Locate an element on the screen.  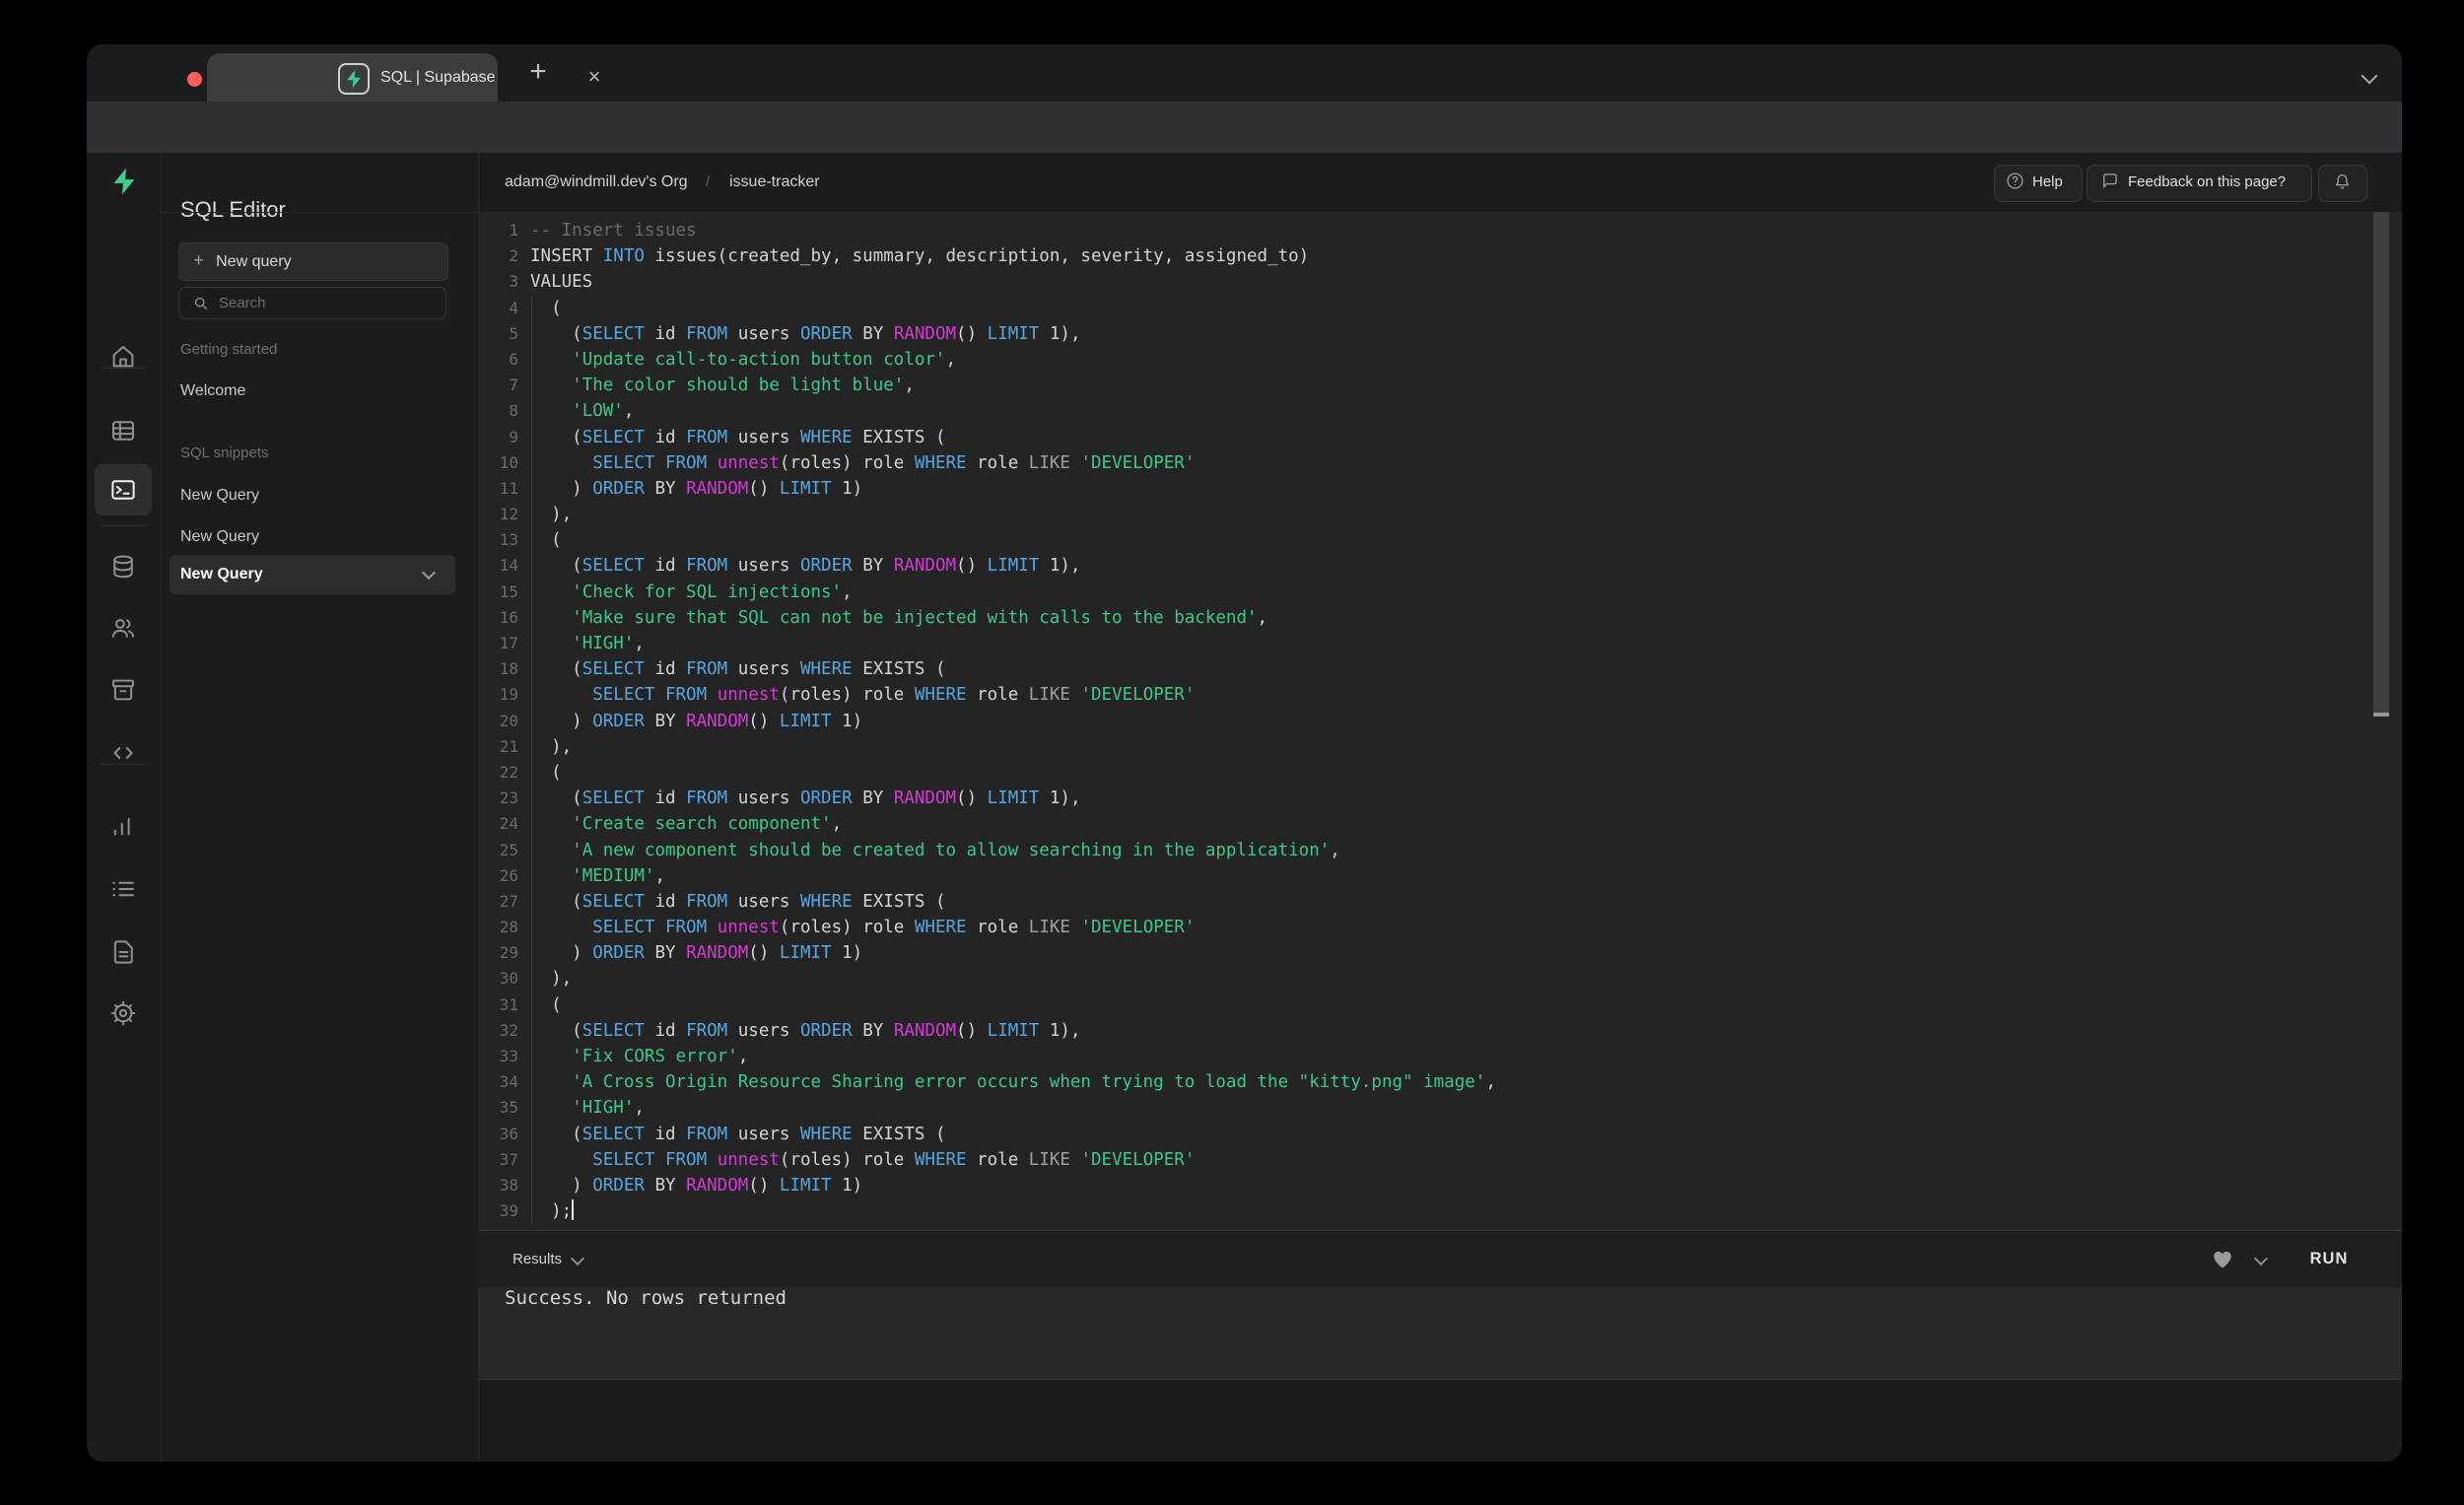
rail-item-database is located at coordinates (123, 566).